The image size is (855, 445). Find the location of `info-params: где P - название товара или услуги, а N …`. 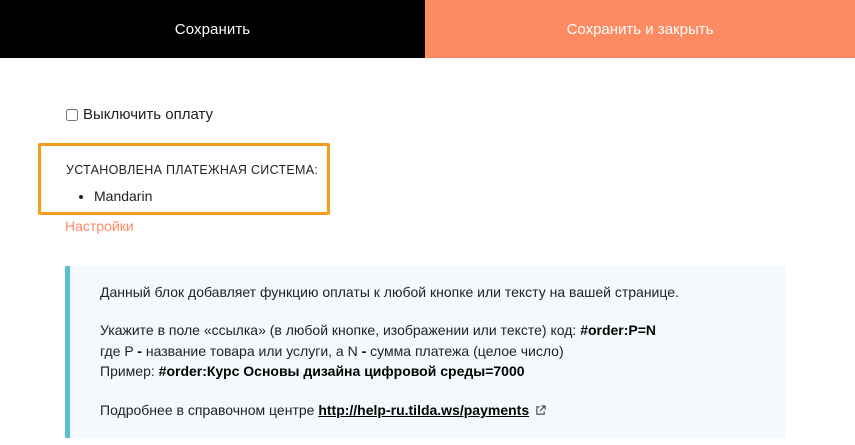

info-params: где P - название товара или услуги, а N … is located at coordinates (332, 351).